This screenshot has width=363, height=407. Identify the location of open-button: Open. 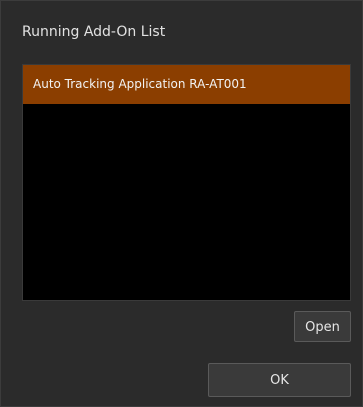
(322, 326).